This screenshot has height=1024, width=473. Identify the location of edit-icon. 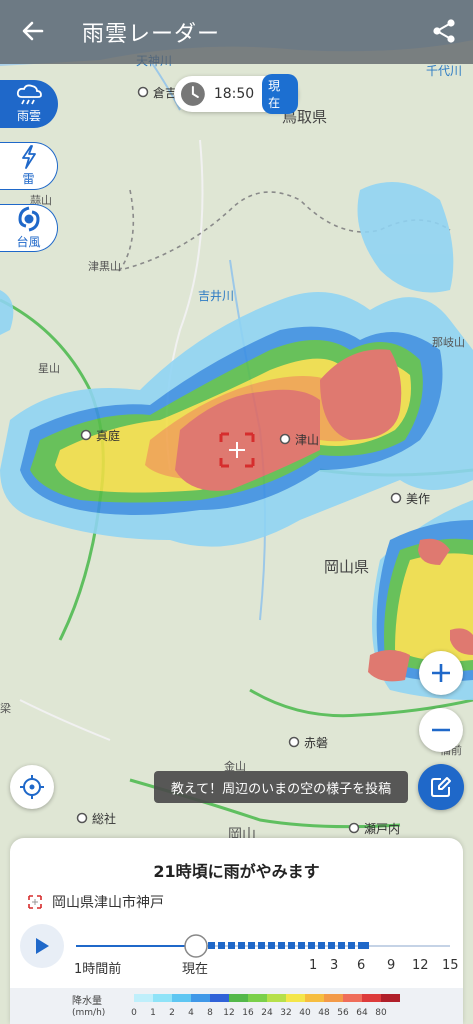
(441, 787).